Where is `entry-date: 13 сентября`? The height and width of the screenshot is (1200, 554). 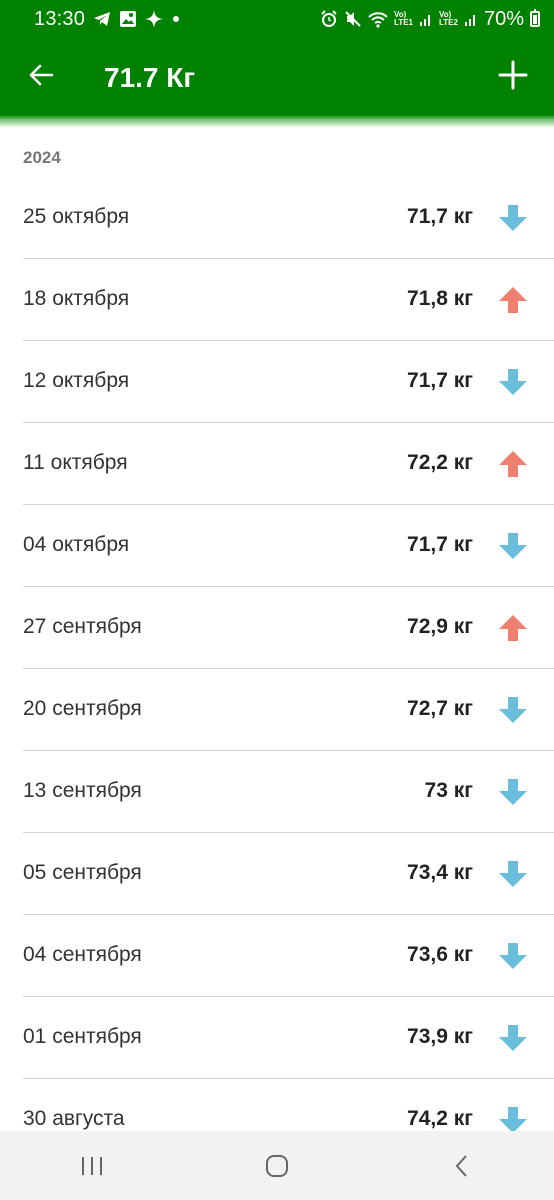
entry-date: 13 сентября is located at coordinates (82, 790).